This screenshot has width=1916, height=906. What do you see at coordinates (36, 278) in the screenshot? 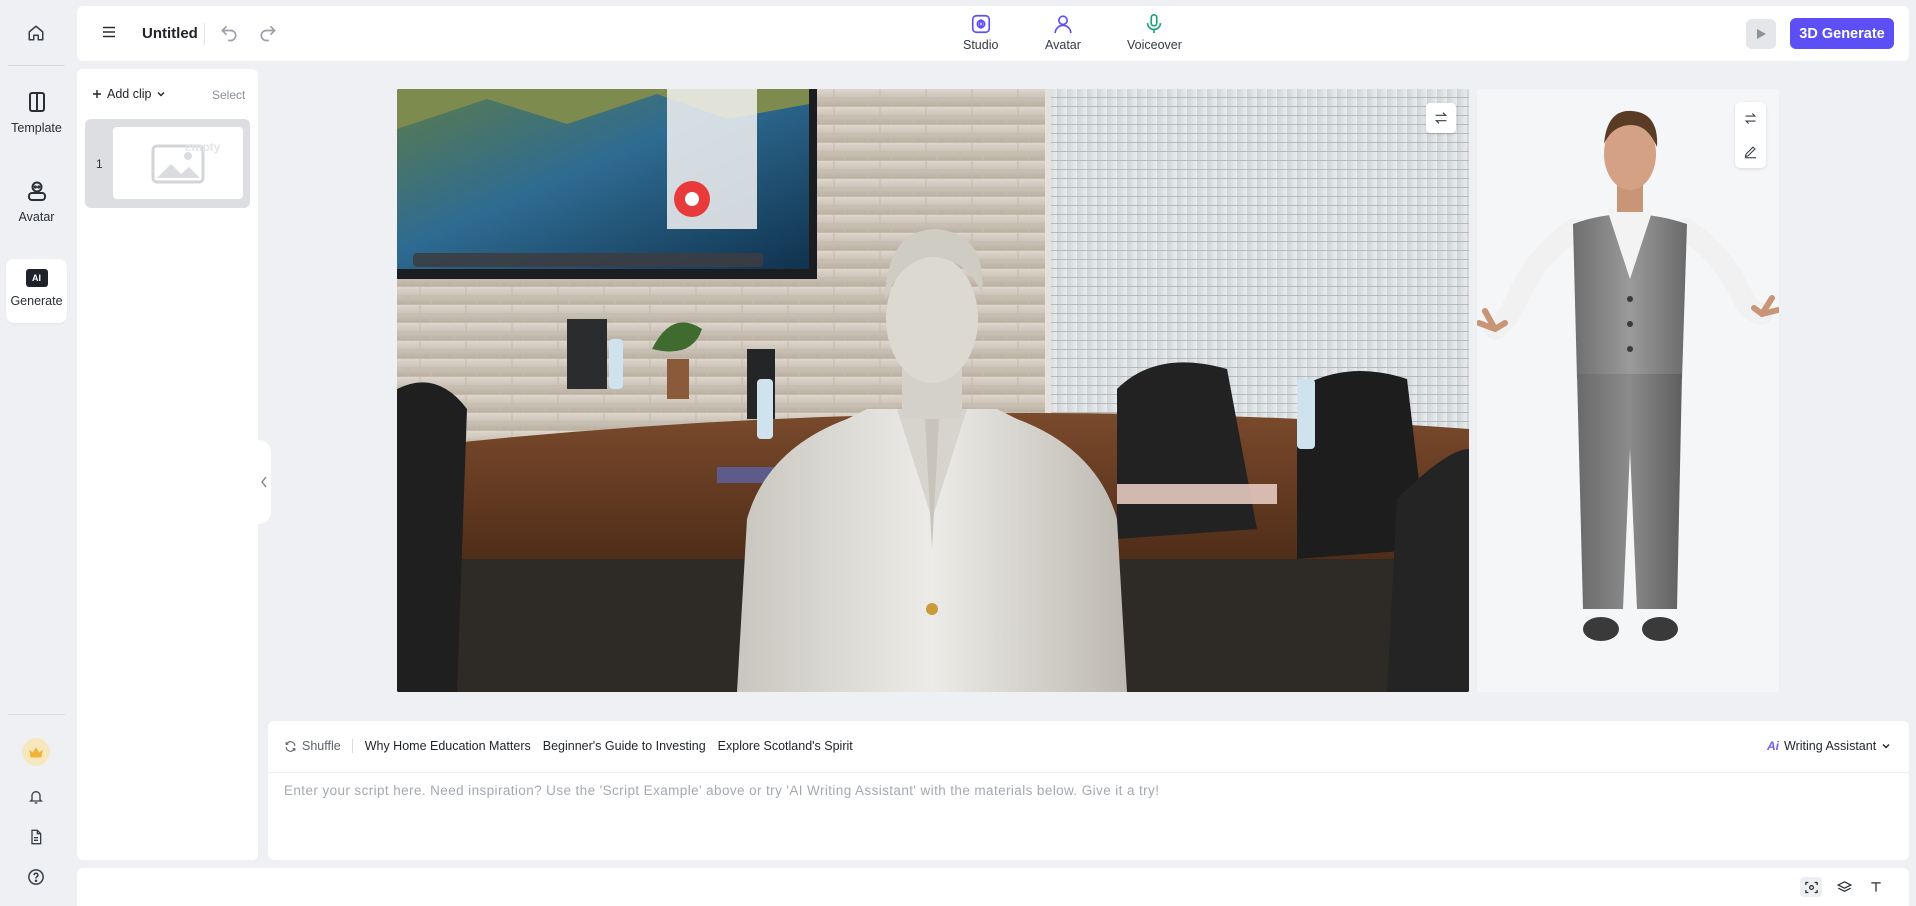
I see `ai-generate-icon: AI` at bounding box center [36, 278].